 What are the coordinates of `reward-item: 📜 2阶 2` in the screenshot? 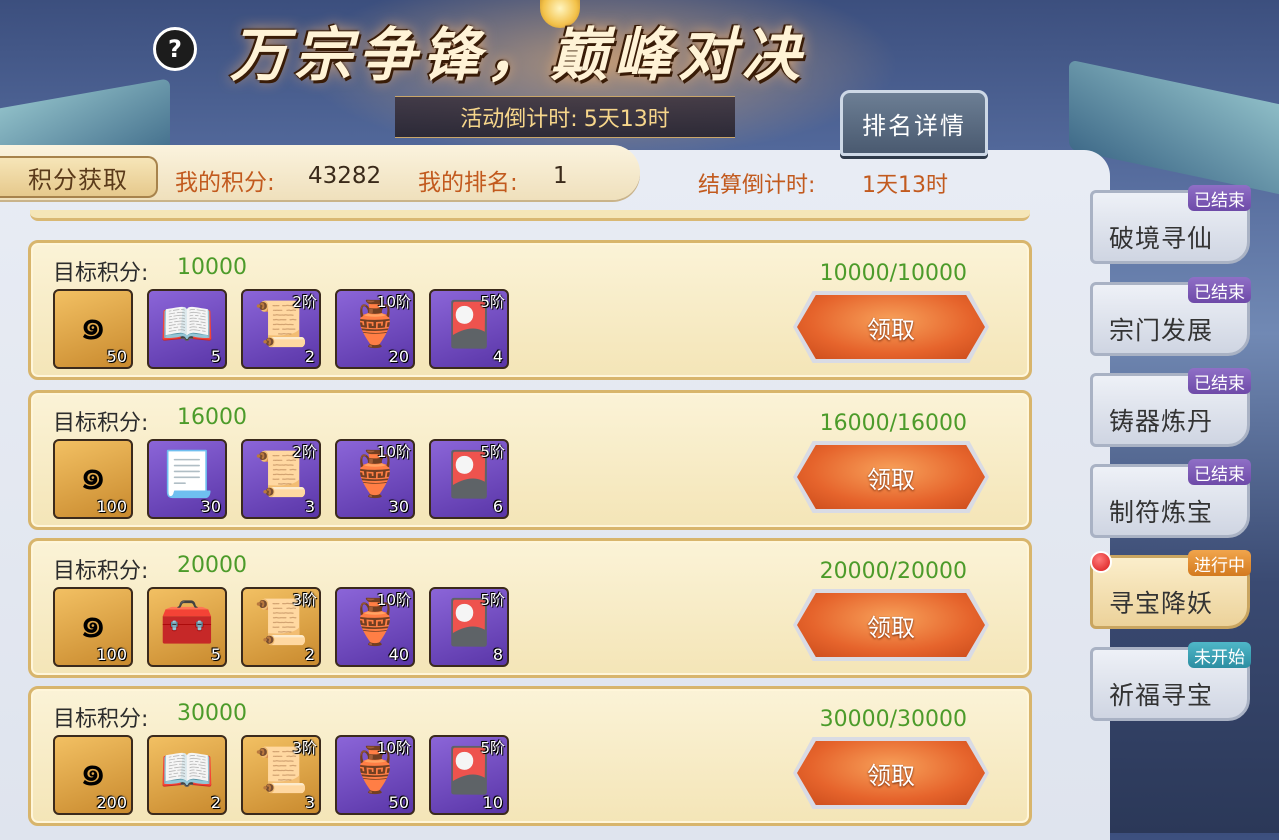 It's located at (281, 329).